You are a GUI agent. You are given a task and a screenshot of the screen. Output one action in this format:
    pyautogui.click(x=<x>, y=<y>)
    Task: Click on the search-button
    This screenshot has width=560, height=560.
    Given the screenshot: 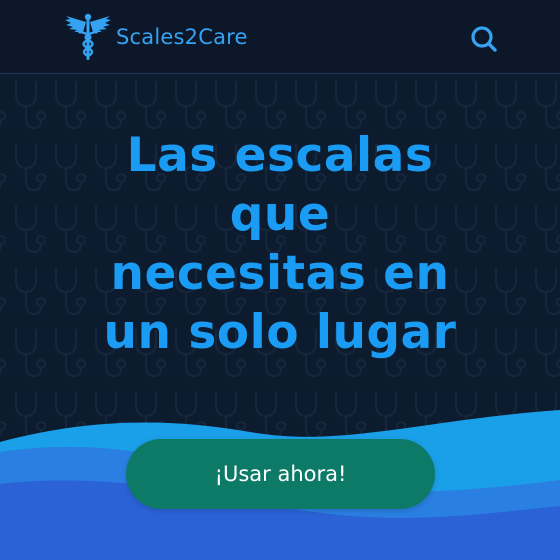 What is the action you would take?
    pyautogui.click(x=484, y=39)
    